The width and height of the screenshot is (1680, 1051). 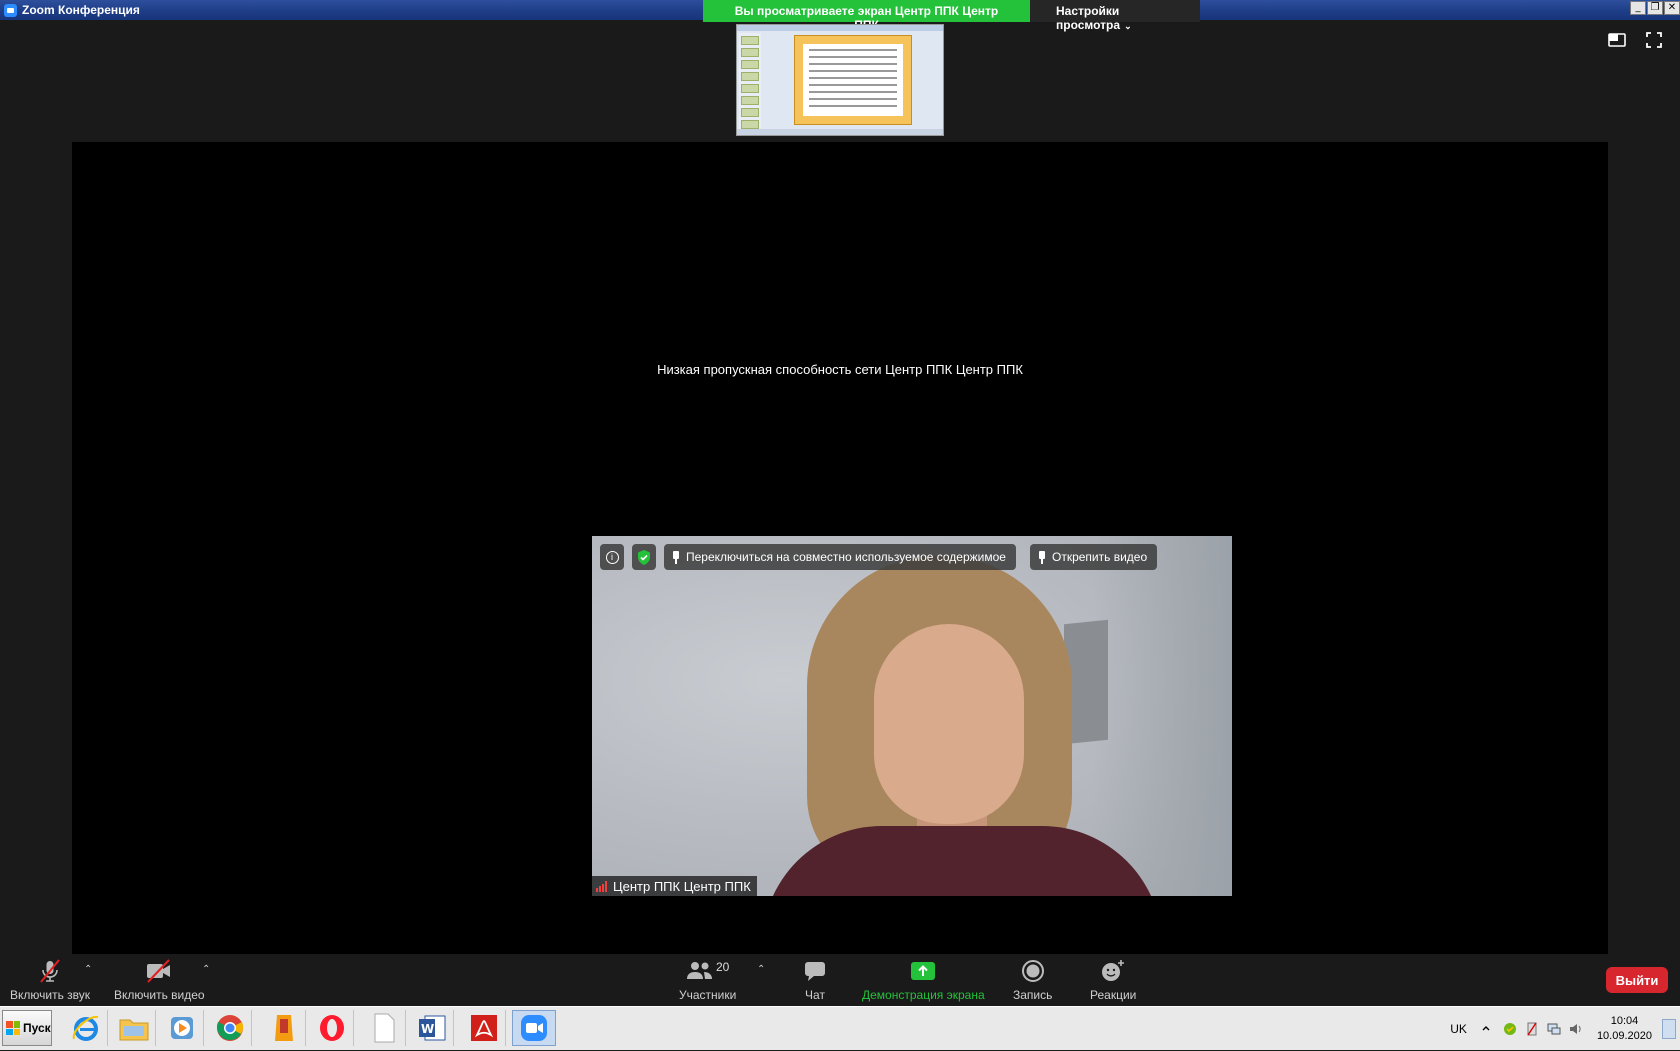 What do you see at coordinates (1033, 995) in the screenshot?
I see `record-label: Запись` at bounding box center [1033, 995].